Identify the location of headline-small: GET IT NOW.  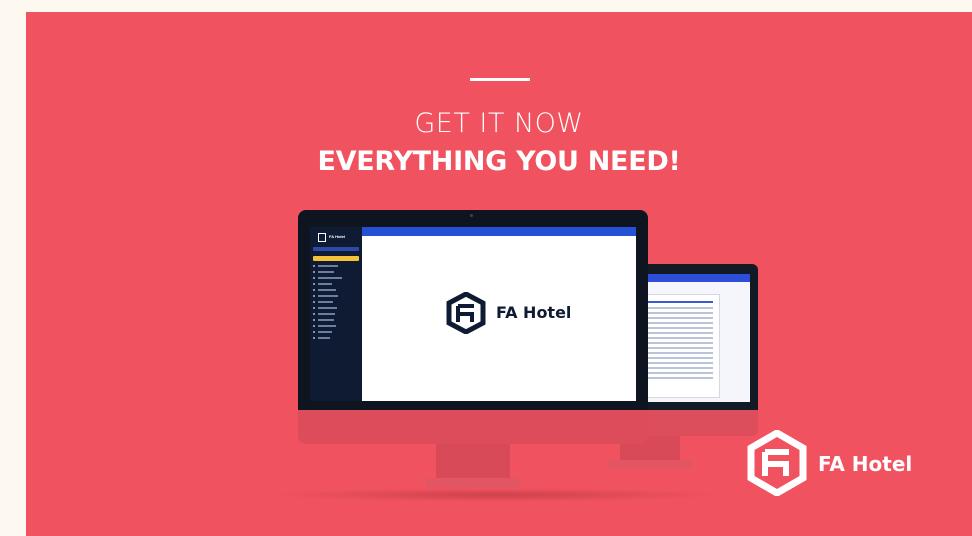
(499, 123).